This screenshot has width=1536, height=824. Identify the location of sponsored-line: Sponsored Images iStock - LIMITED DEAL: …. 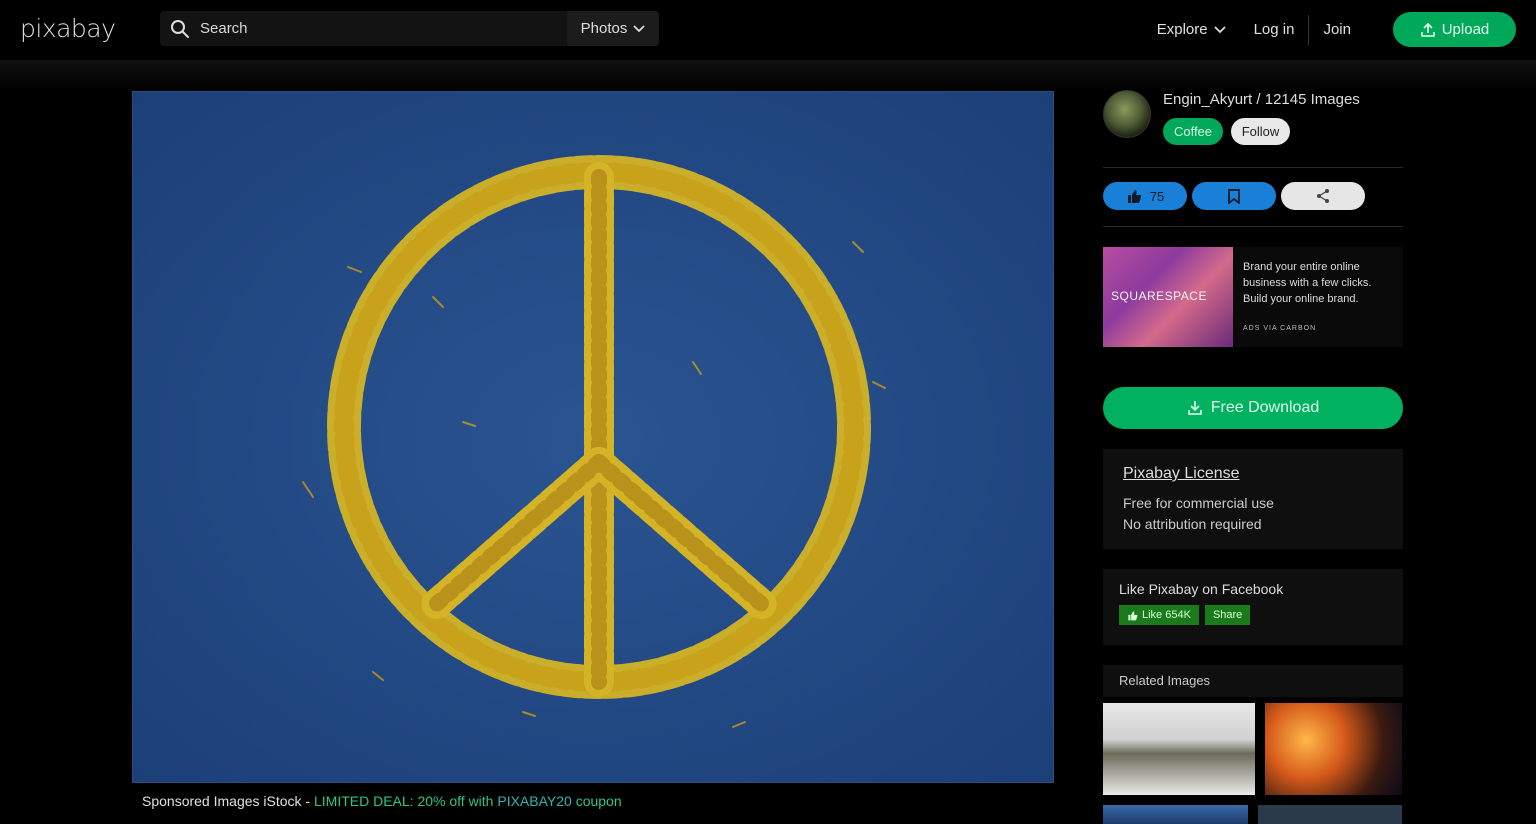
(382, 801).